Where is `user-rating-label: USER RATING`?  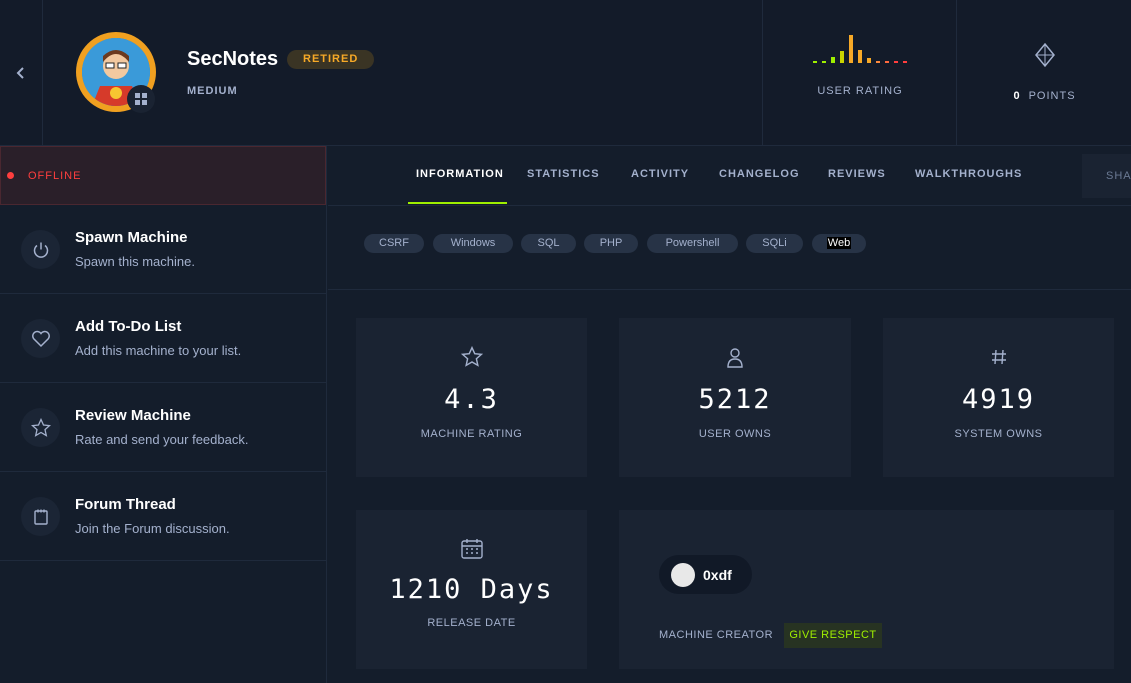
user-rating-label: USER RATING is located at coordinates (860, 91).